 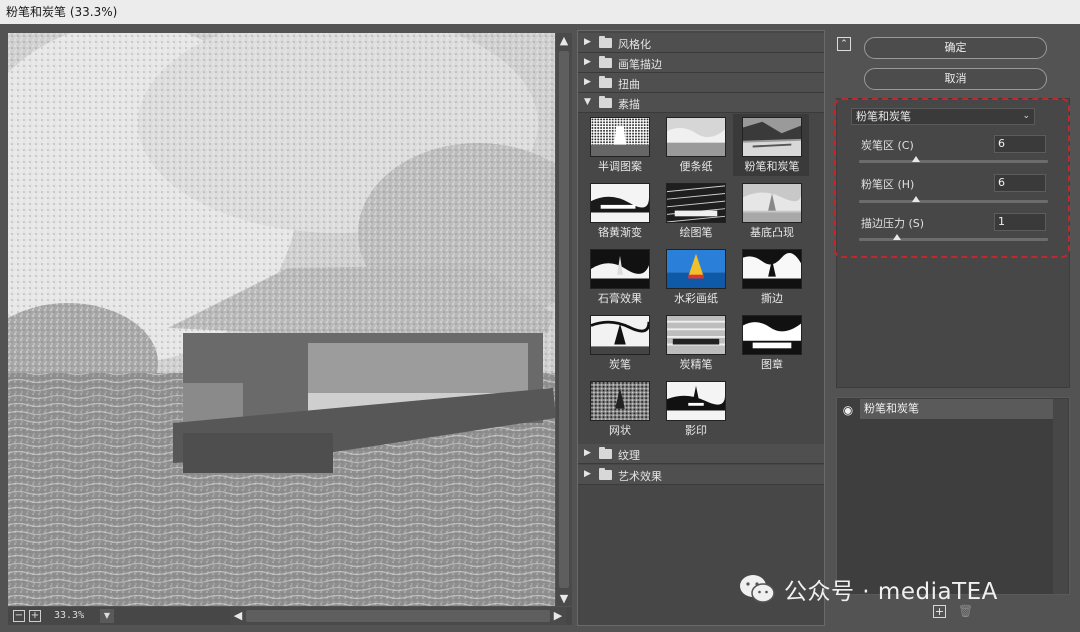 What do you see at coordinates (696, 203) in the screenshot?
I see `graphic-pen-thumb-icon` at bounding box center [696, 203].